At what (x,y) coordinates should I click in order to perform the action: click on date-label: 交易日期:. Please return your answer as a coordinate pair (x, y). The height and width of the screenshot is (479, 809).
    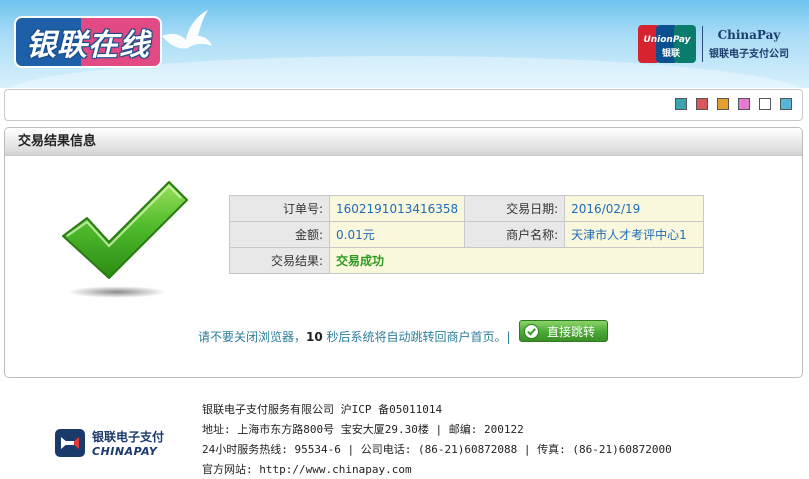
    Looking at the image, I should click on (515, 208).